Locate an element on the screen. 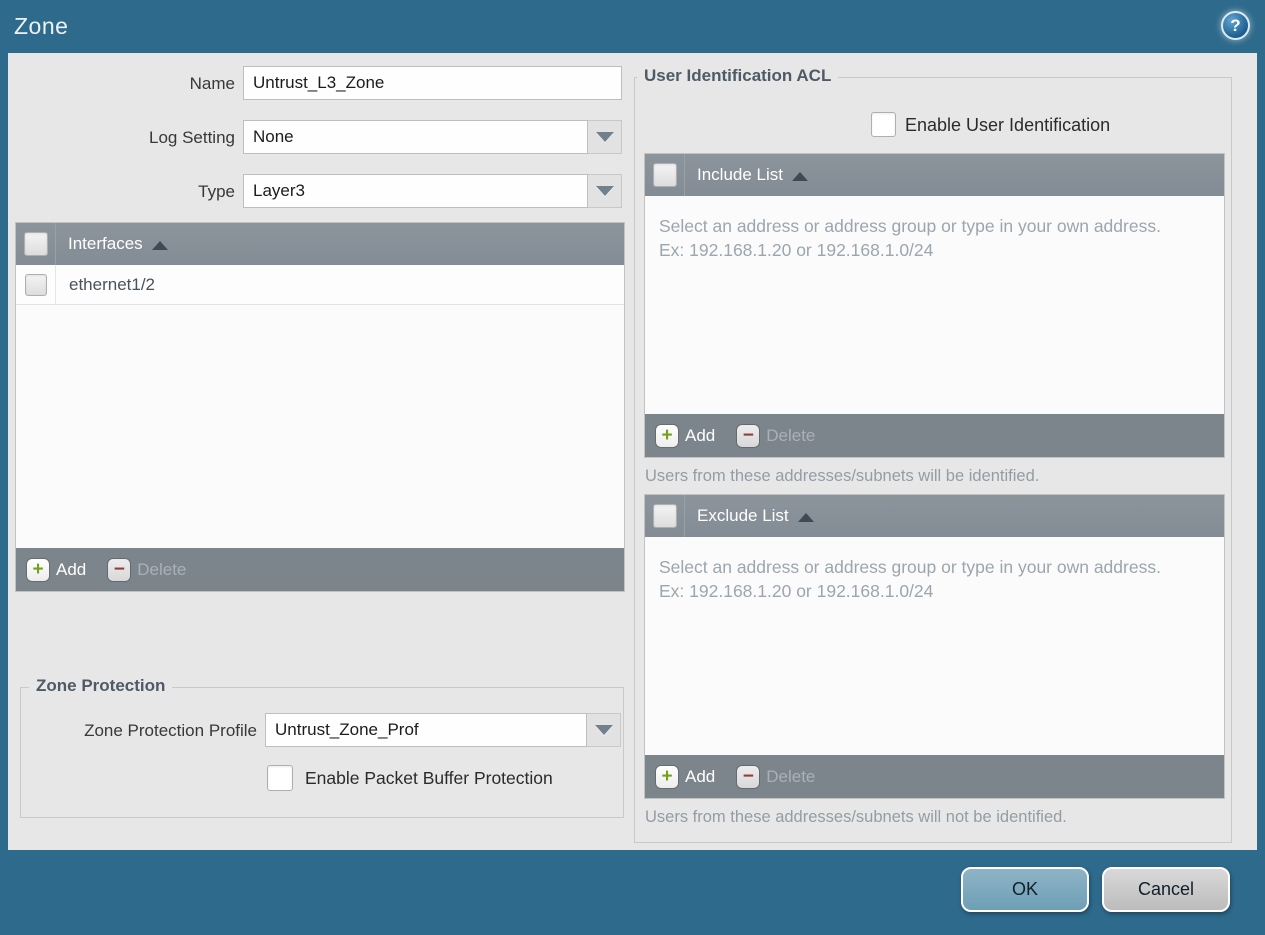  help-icon-glyph: ? is located at coordinates (1235, 25).